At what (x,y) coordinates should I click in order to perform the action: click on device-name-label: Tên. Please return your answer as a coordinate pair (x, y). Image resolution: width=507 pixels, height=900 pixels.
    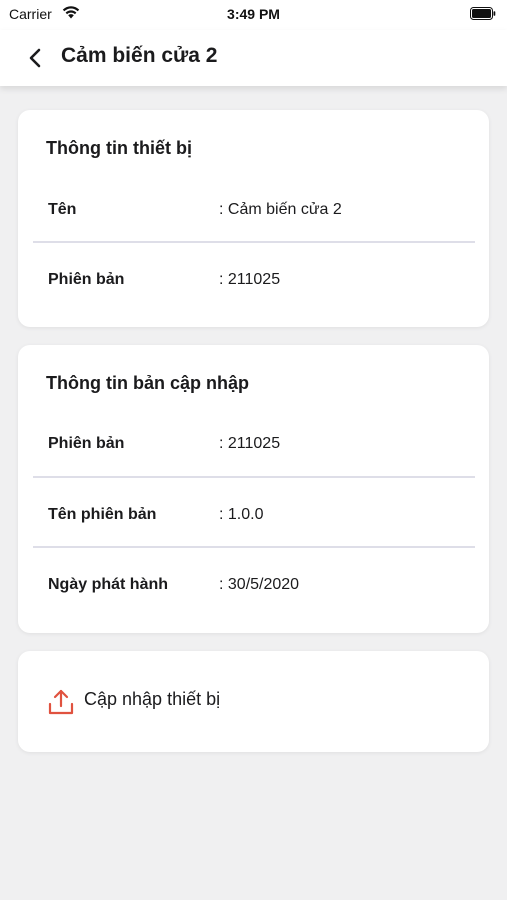
    Looking at the image, I should click on (62, 209).